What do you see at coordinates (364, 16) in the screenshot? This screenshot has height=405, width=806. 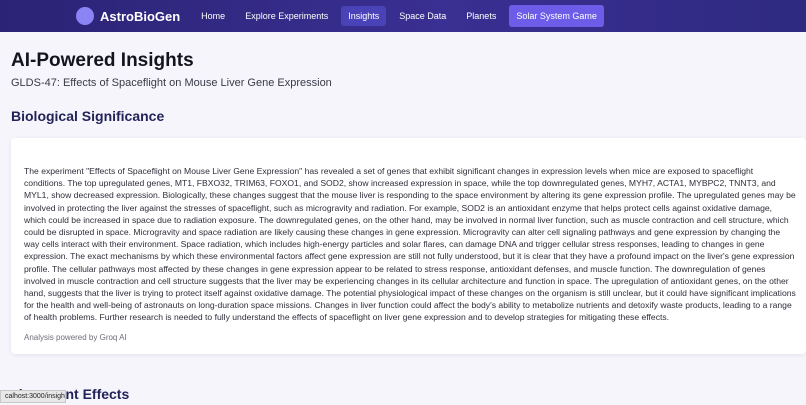 I see `nav-link-insights: Insights` at bounding box center [364, 16].